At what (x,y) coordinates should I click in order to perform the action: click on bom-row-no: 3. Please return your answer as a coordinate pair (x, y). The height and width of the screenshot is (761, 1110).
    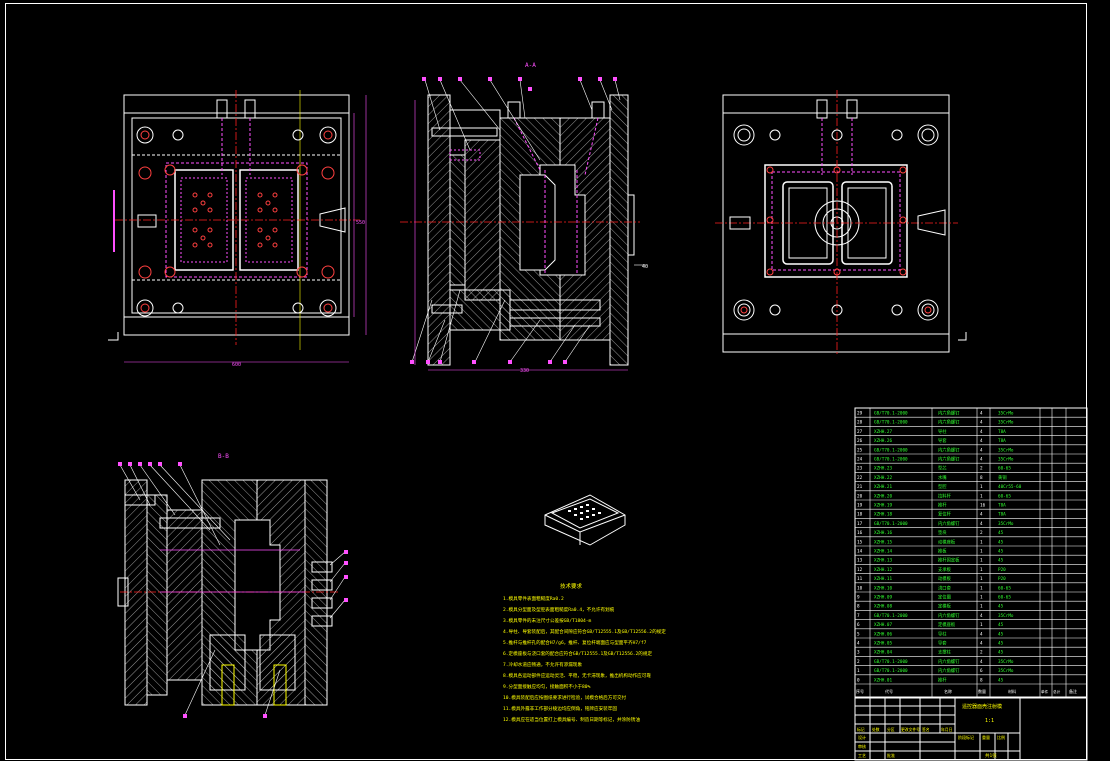
    Looking at the image, I should click on (858, 653).